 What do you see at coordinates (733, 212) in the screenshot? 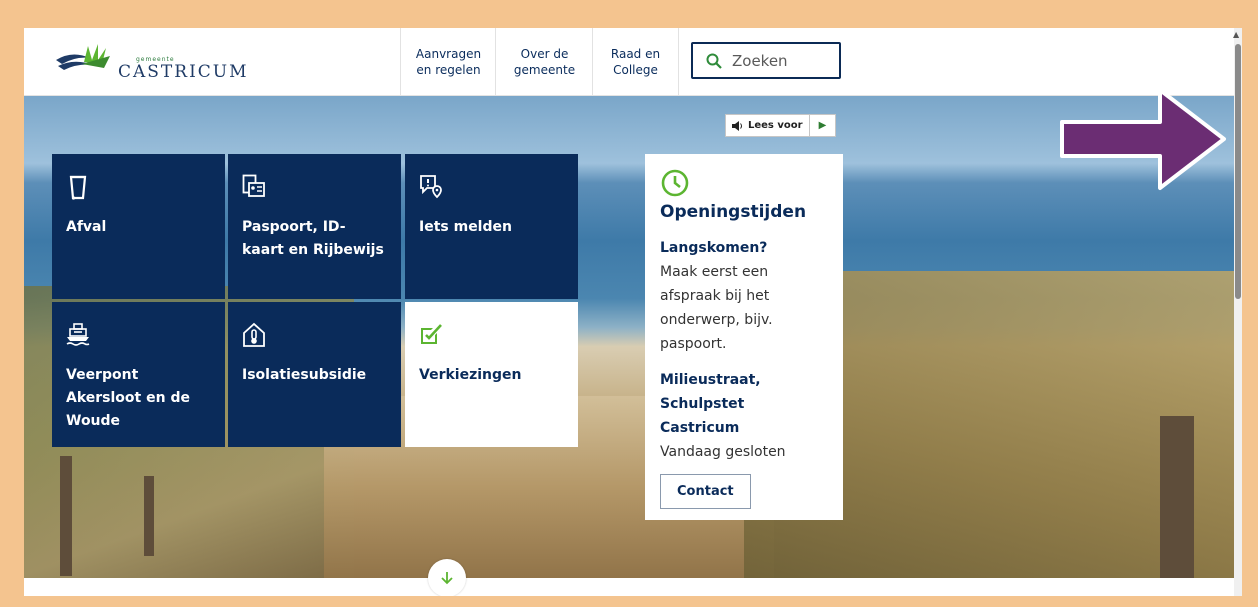
I see `opening-hours-title: Openingstijden` at bounding box center [733, 212].